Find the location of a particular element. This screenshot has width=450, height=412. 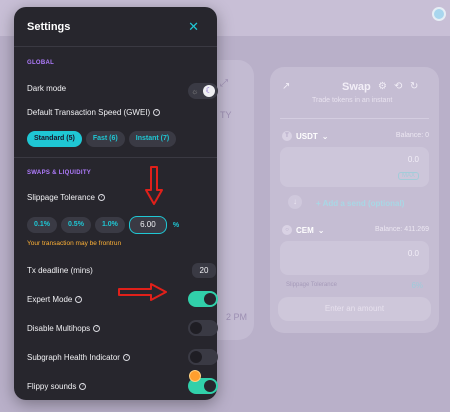

token-icon: T is located at coordinates (287, 136).